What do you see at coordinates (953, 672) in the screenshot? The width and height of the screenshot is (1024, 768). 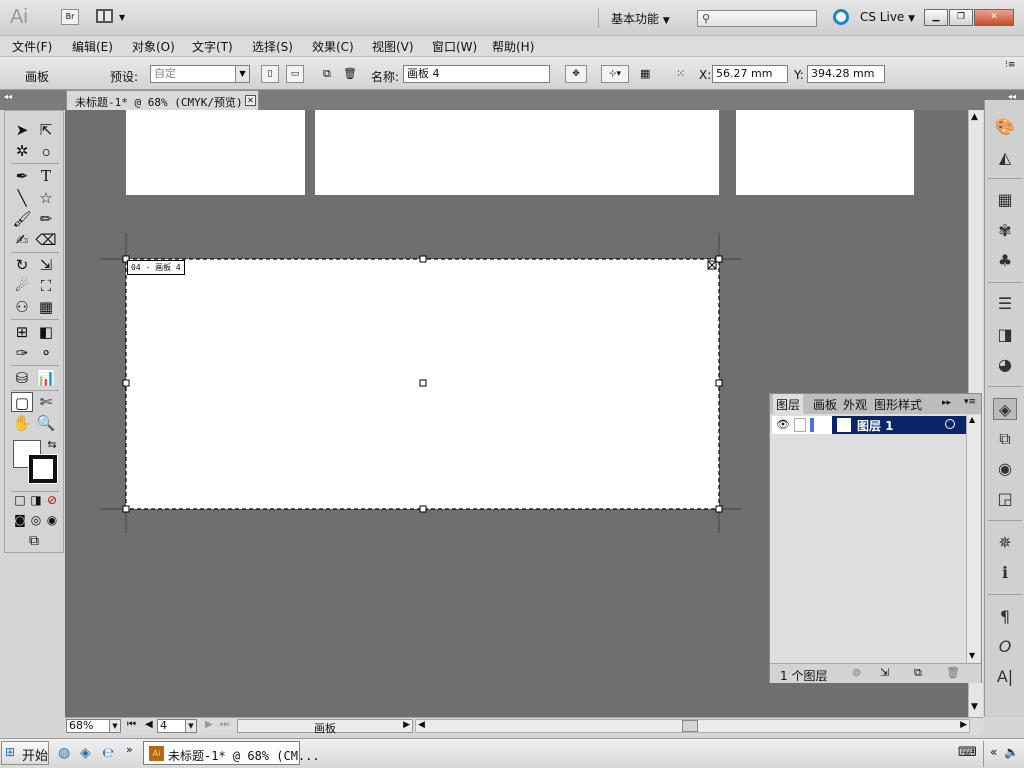 I see `delete-layer-icon: 🗑` at bounding box center [953, 672].